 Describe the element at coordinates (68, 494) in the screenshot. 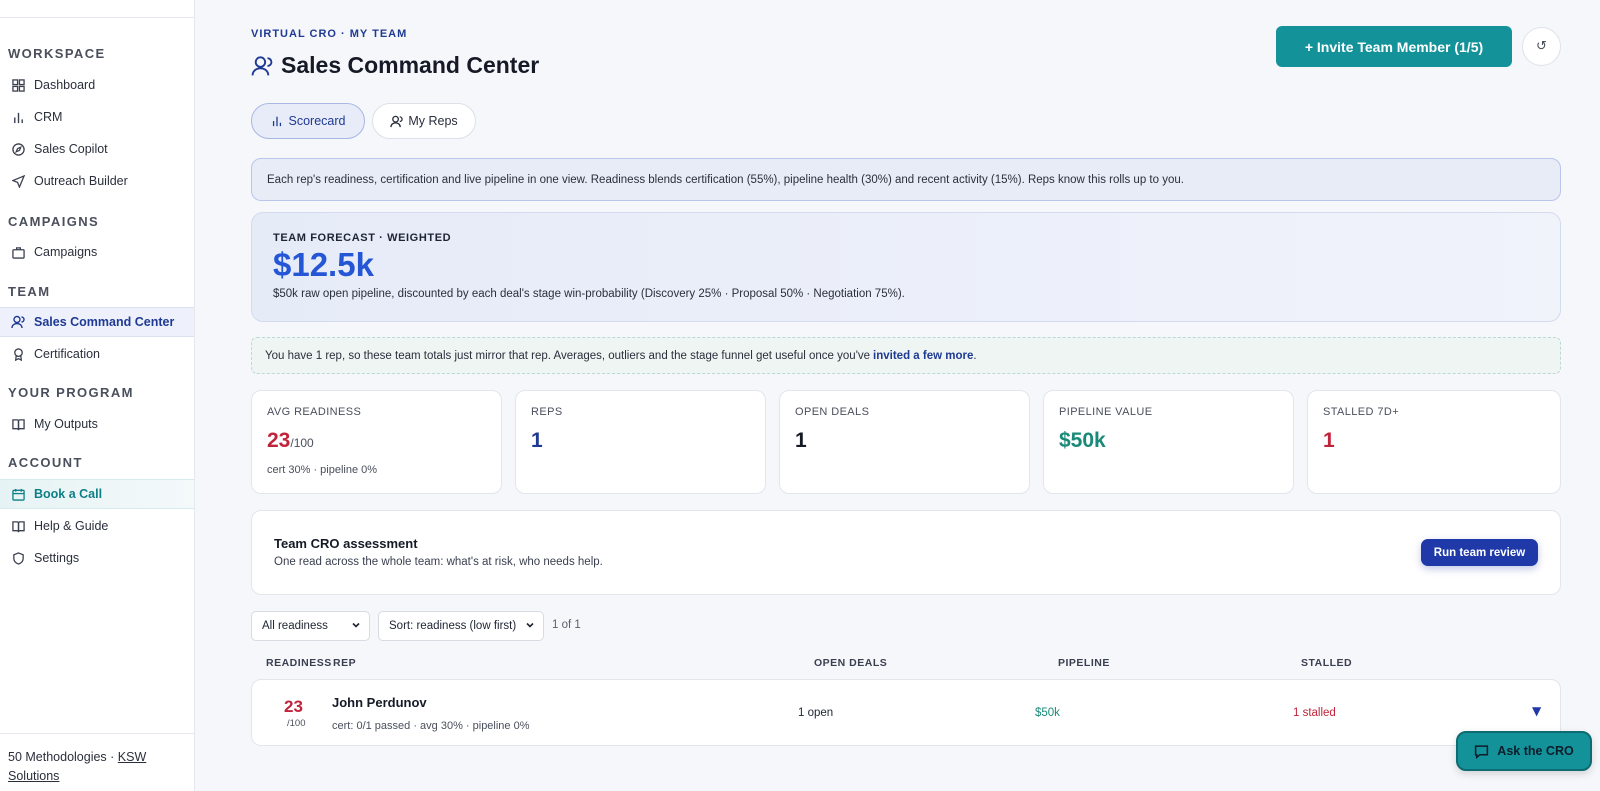

I see `sidebar-item-label: Book a Call` at that location.